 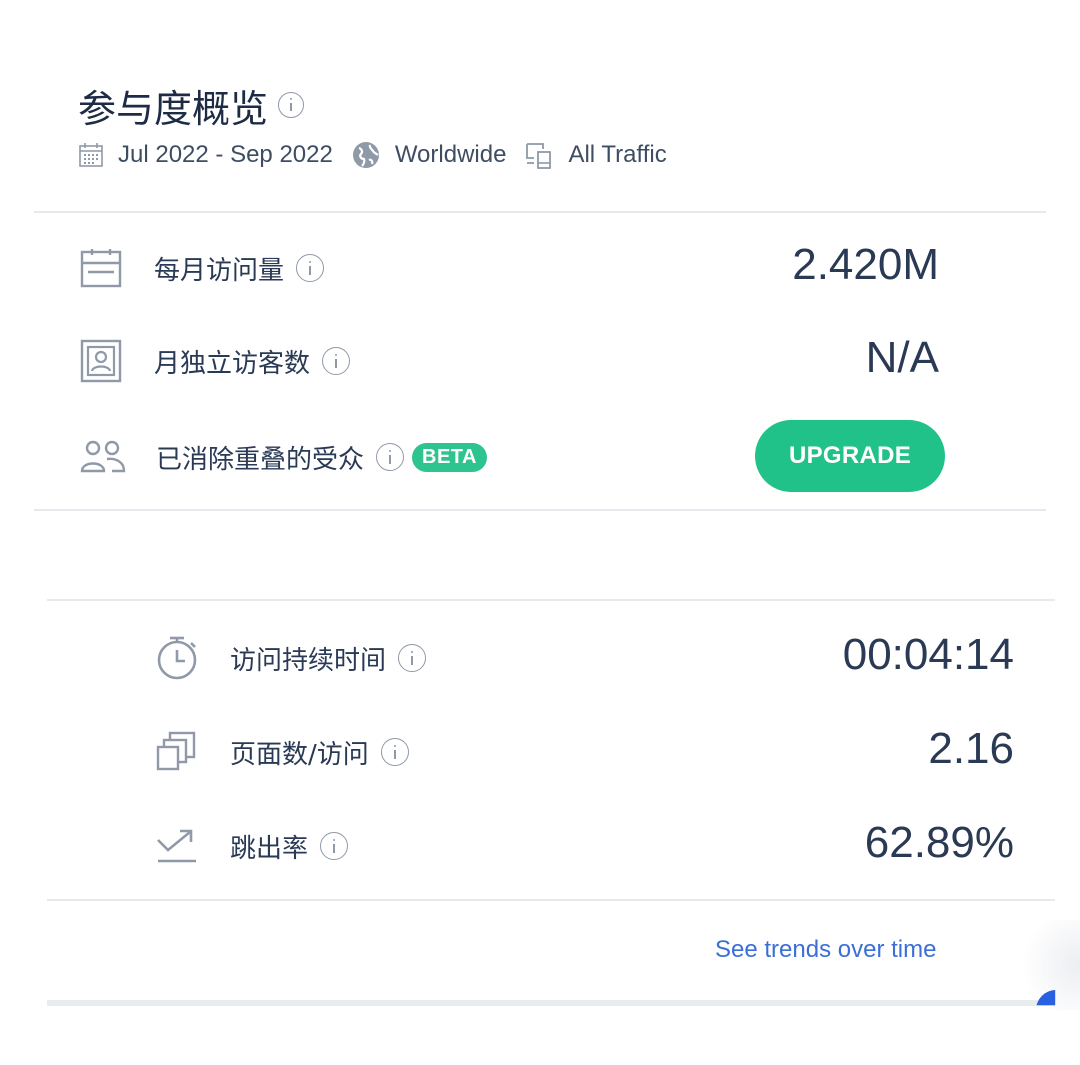 What do you see at coordinates (103, 361) in the screenshot?
I see `visitor-badge-icon` at bounding box center [103, 361].